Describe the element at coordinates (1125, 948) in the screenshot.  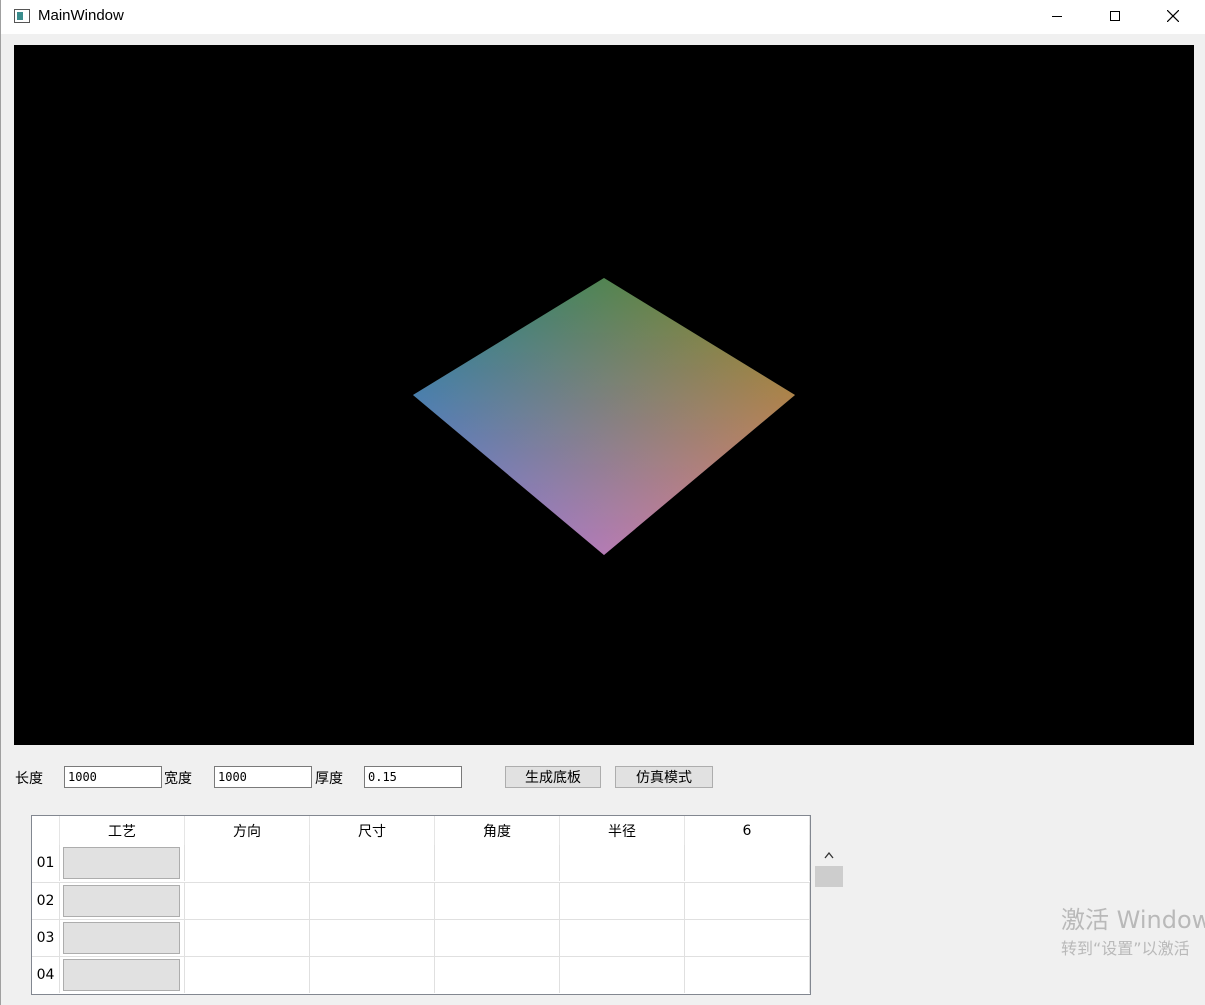
I see `activation-watermark-subtitle: 转到“设置”以激活` at that location.